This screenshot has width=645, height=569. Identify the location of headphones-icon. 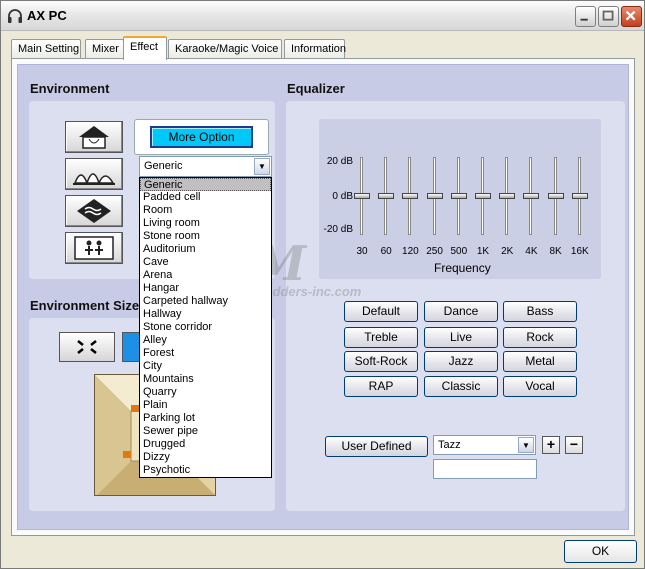
(15, 16).